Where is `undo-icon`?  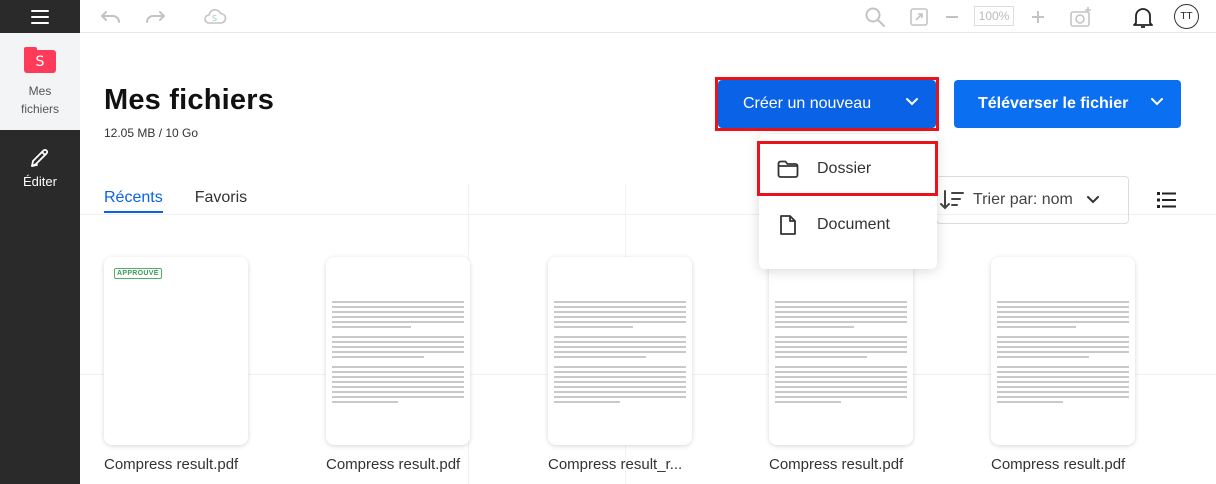 undo-icon is located at coordinates (111, 16).